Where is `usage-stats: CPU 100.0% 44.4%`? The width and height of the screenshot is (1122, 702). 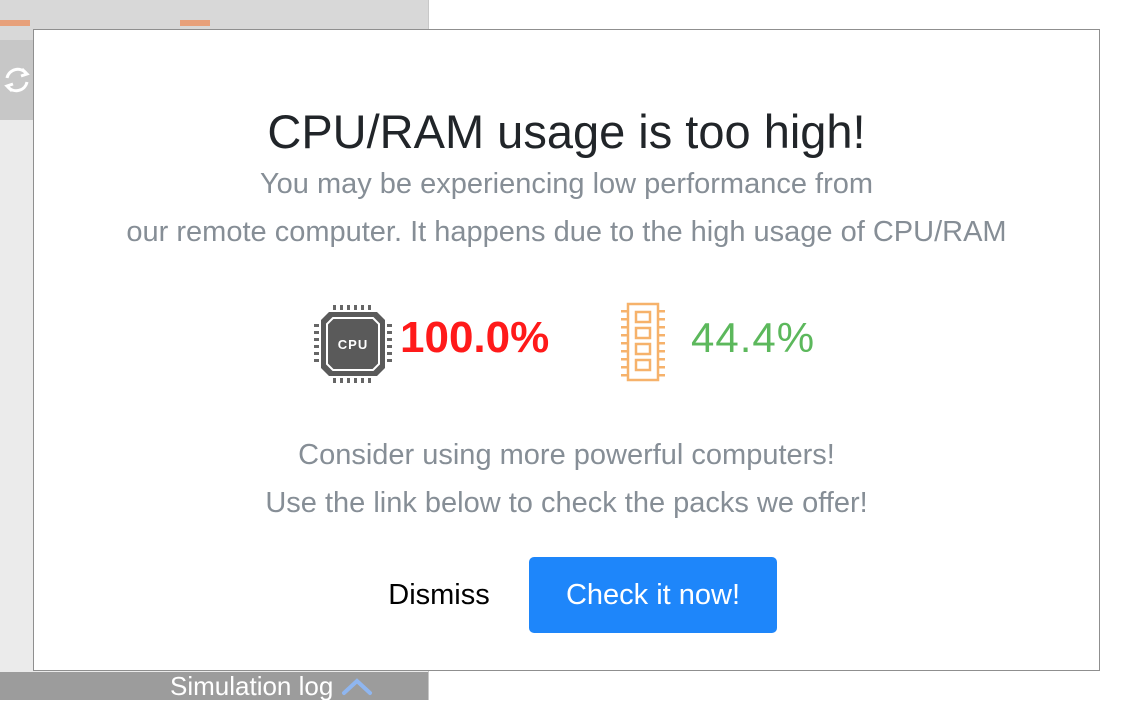 usage-stats: CPU 100.0% 44.4% is located at coordinates (566, 342).